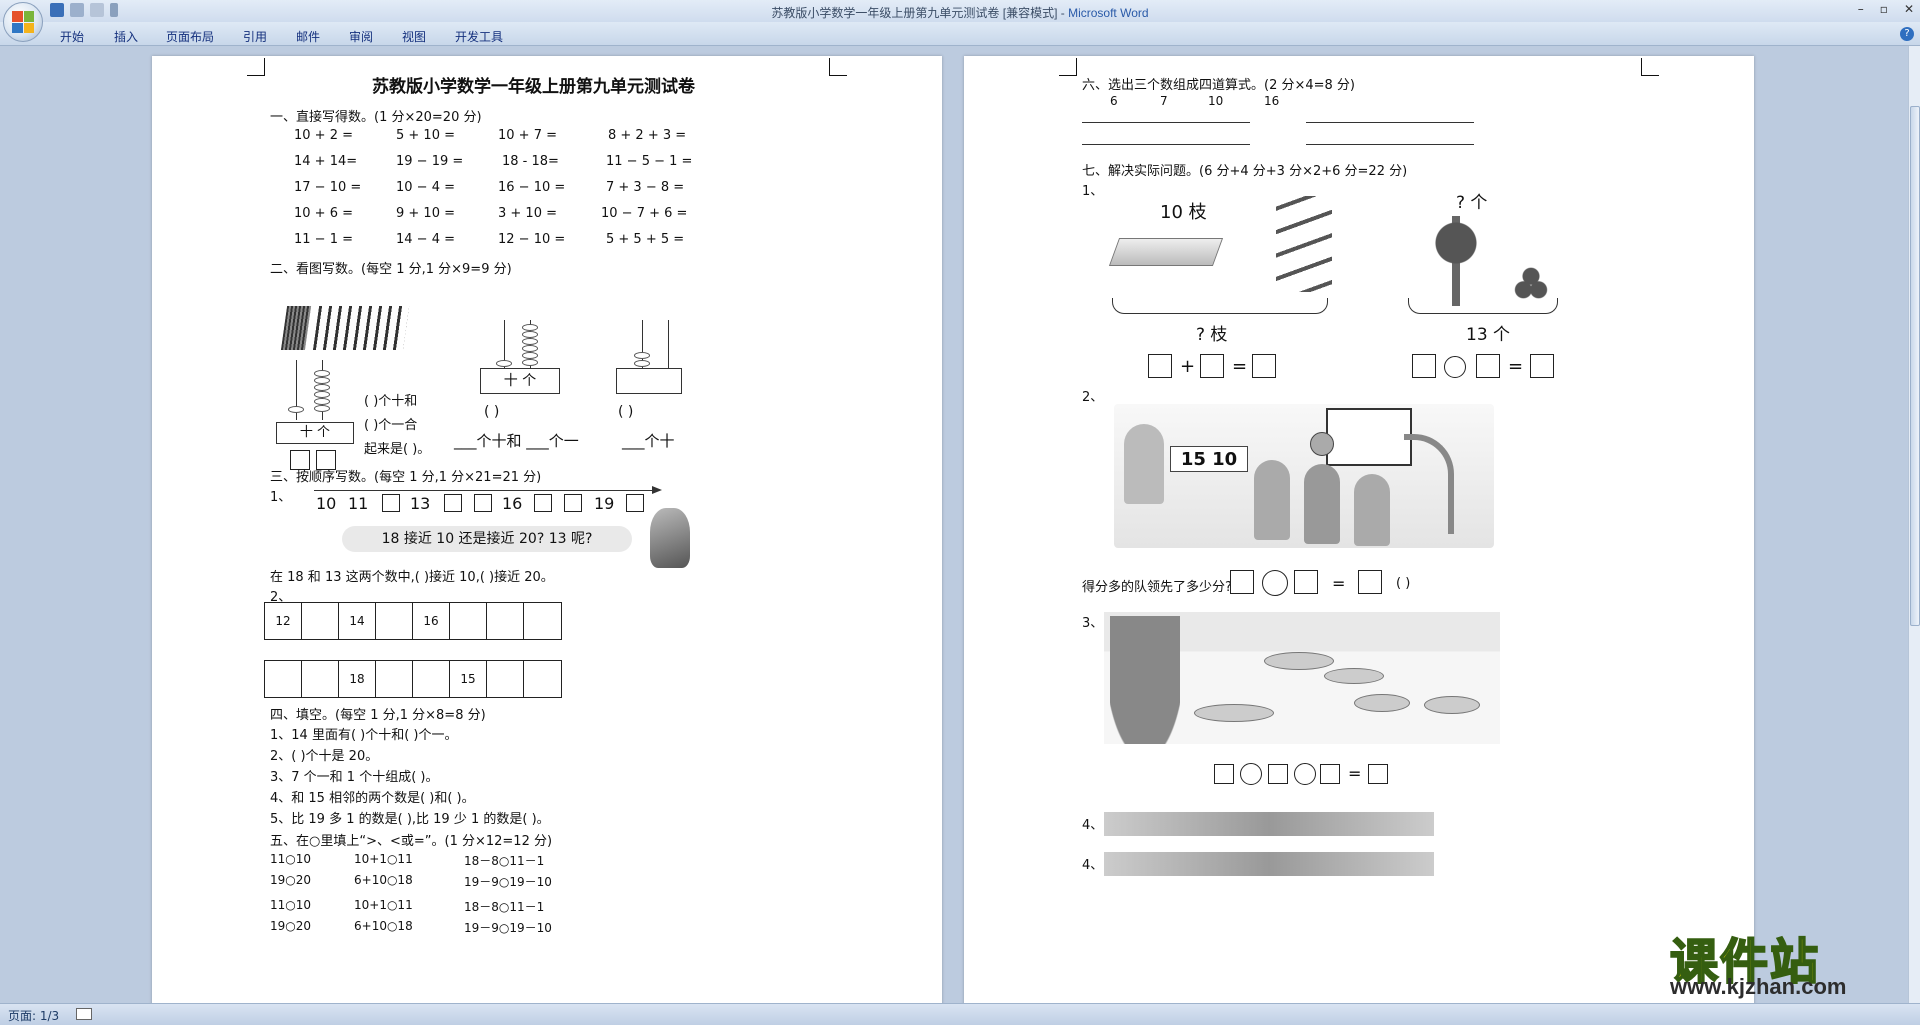  Describe the element at coordinates (357, 679) in the screenshot. I see `grid-cell: 18` at that location.